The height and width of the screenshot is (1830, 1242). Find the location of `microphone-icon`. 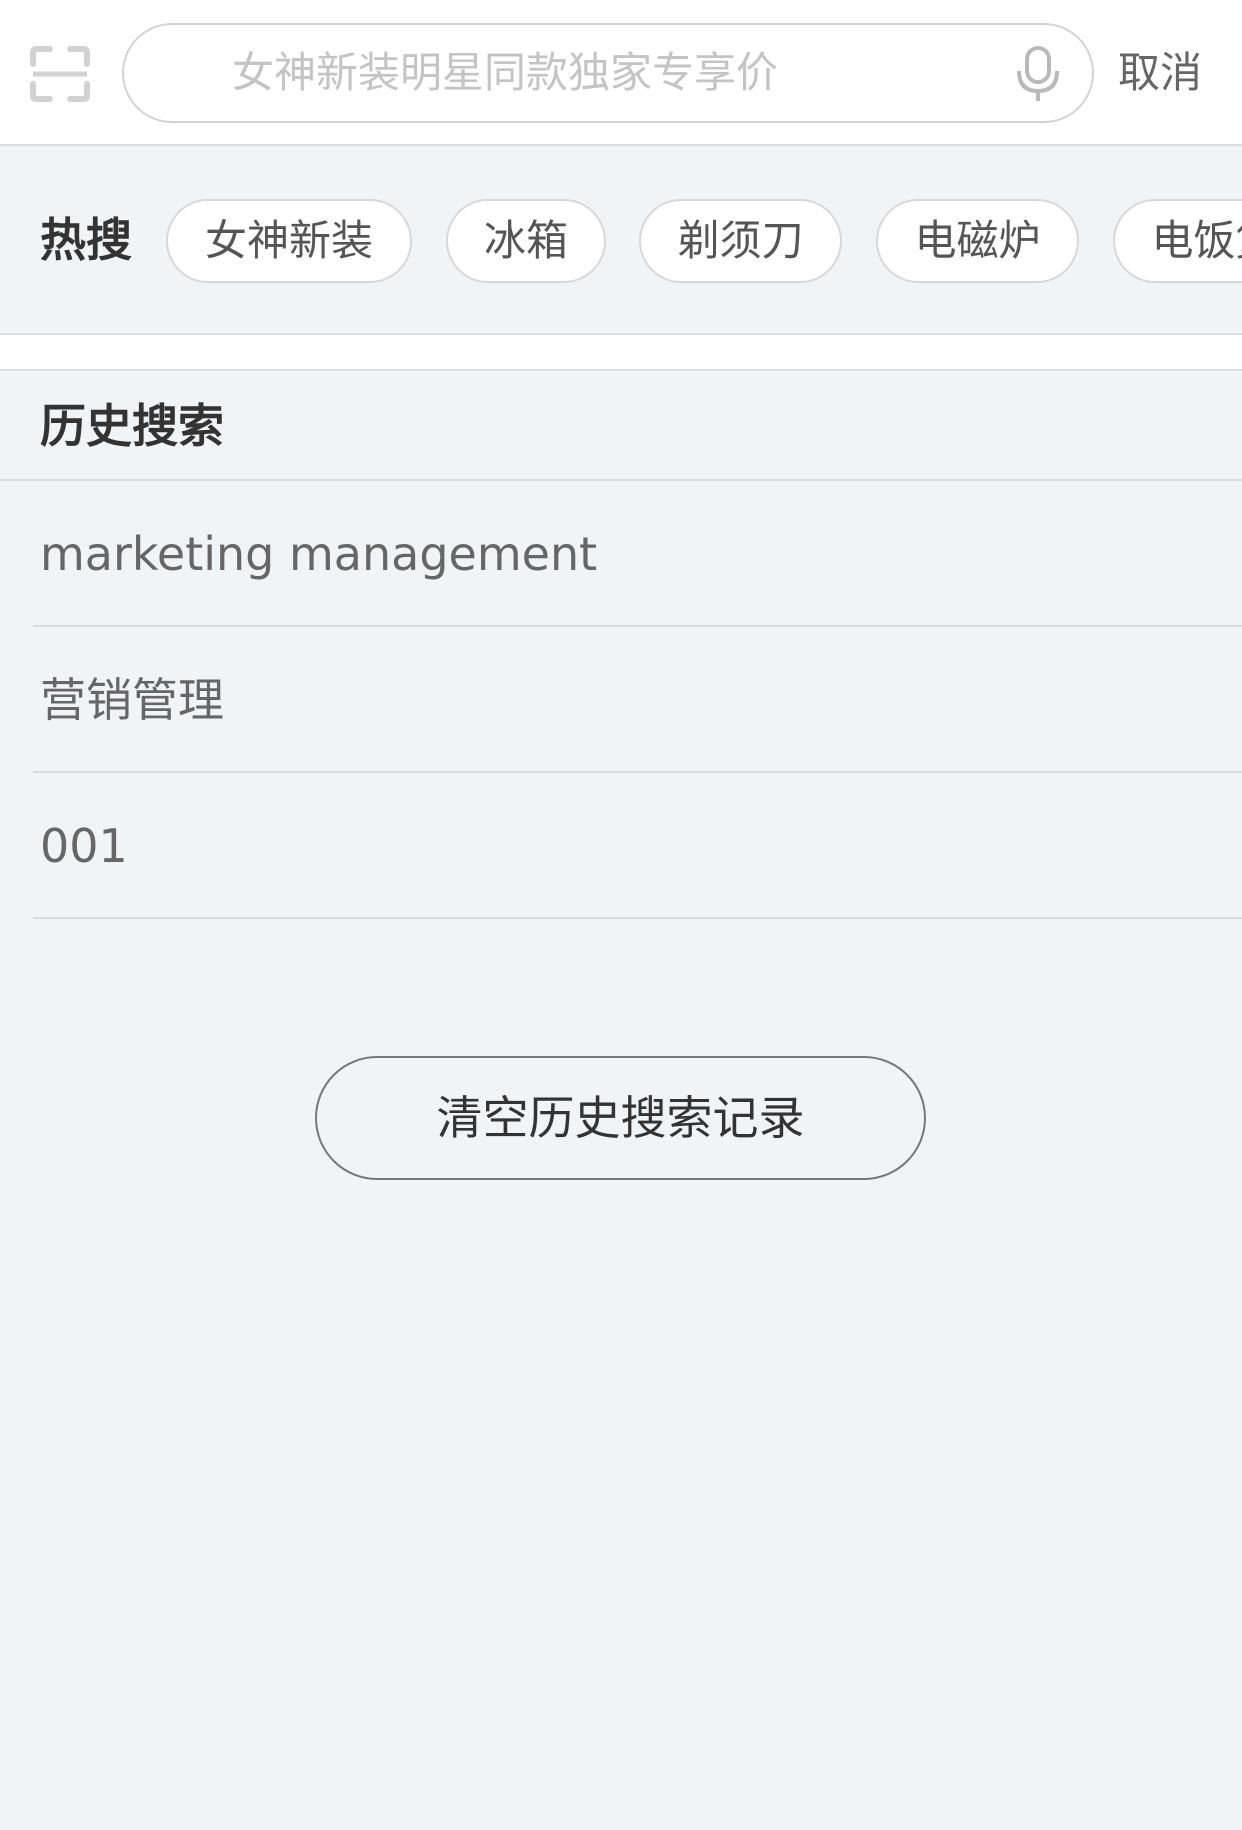

microphone-icon is located at coordinates (1038, 74).